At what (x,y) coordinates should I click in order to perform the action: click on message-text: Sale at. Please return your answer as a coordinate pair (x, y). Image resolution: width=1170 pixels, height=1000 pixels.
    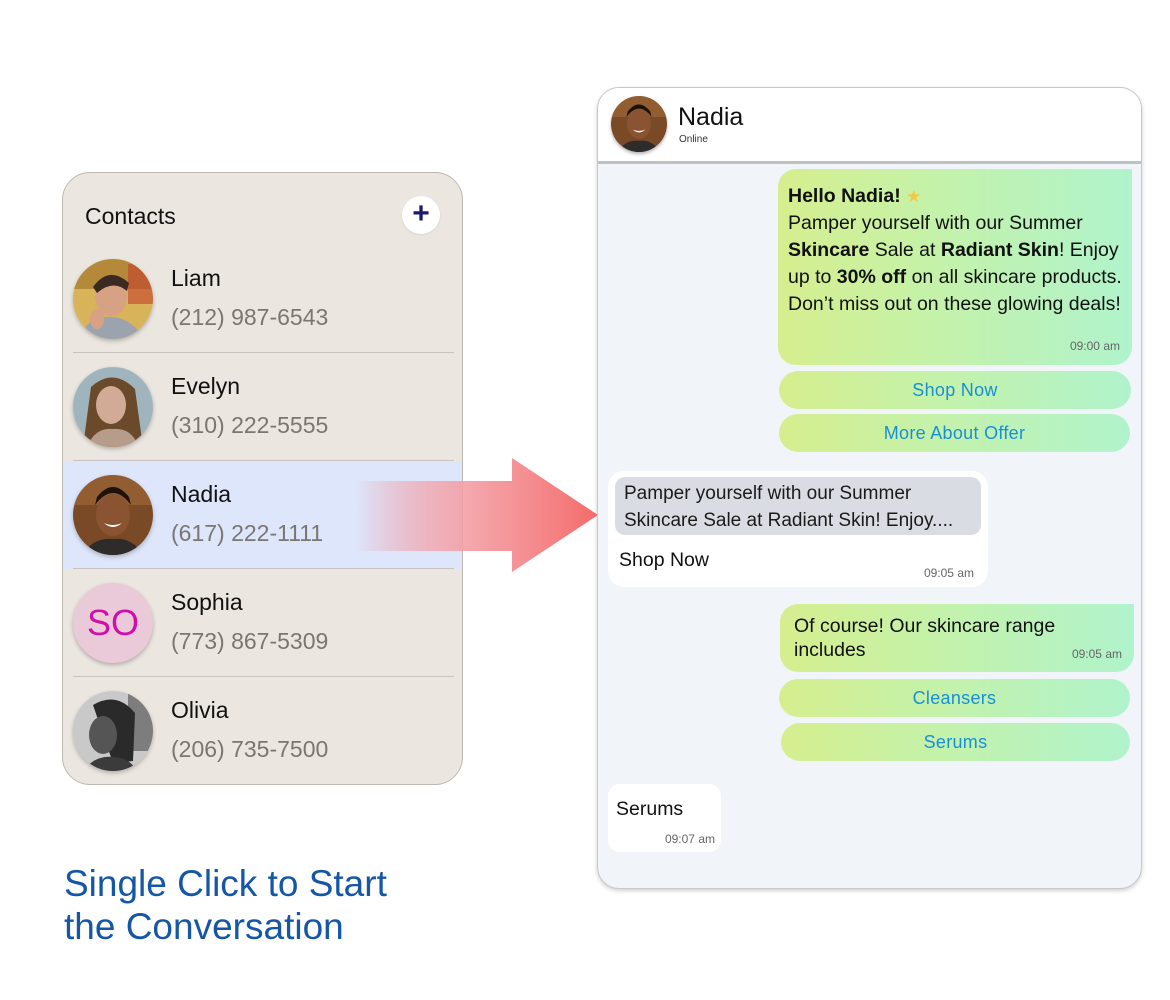
    Looking at the image, I should click on (905, 250).